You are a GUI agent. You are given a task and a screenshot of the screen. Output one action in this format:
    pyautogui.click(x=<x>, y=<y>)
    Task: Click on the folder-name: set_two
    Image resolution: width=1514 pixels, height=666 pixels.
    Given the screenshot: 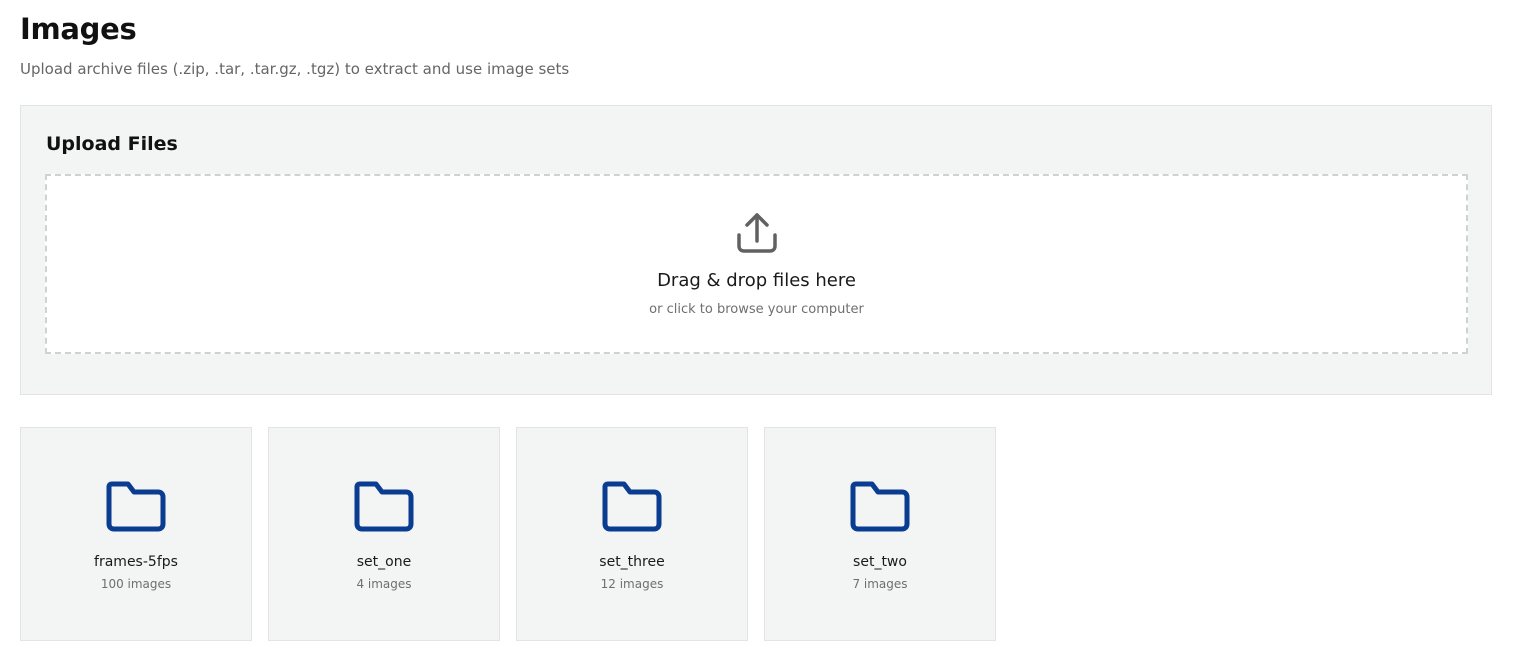 What is the action you would take?
    pyautogui.click(x=880, y=562)
    